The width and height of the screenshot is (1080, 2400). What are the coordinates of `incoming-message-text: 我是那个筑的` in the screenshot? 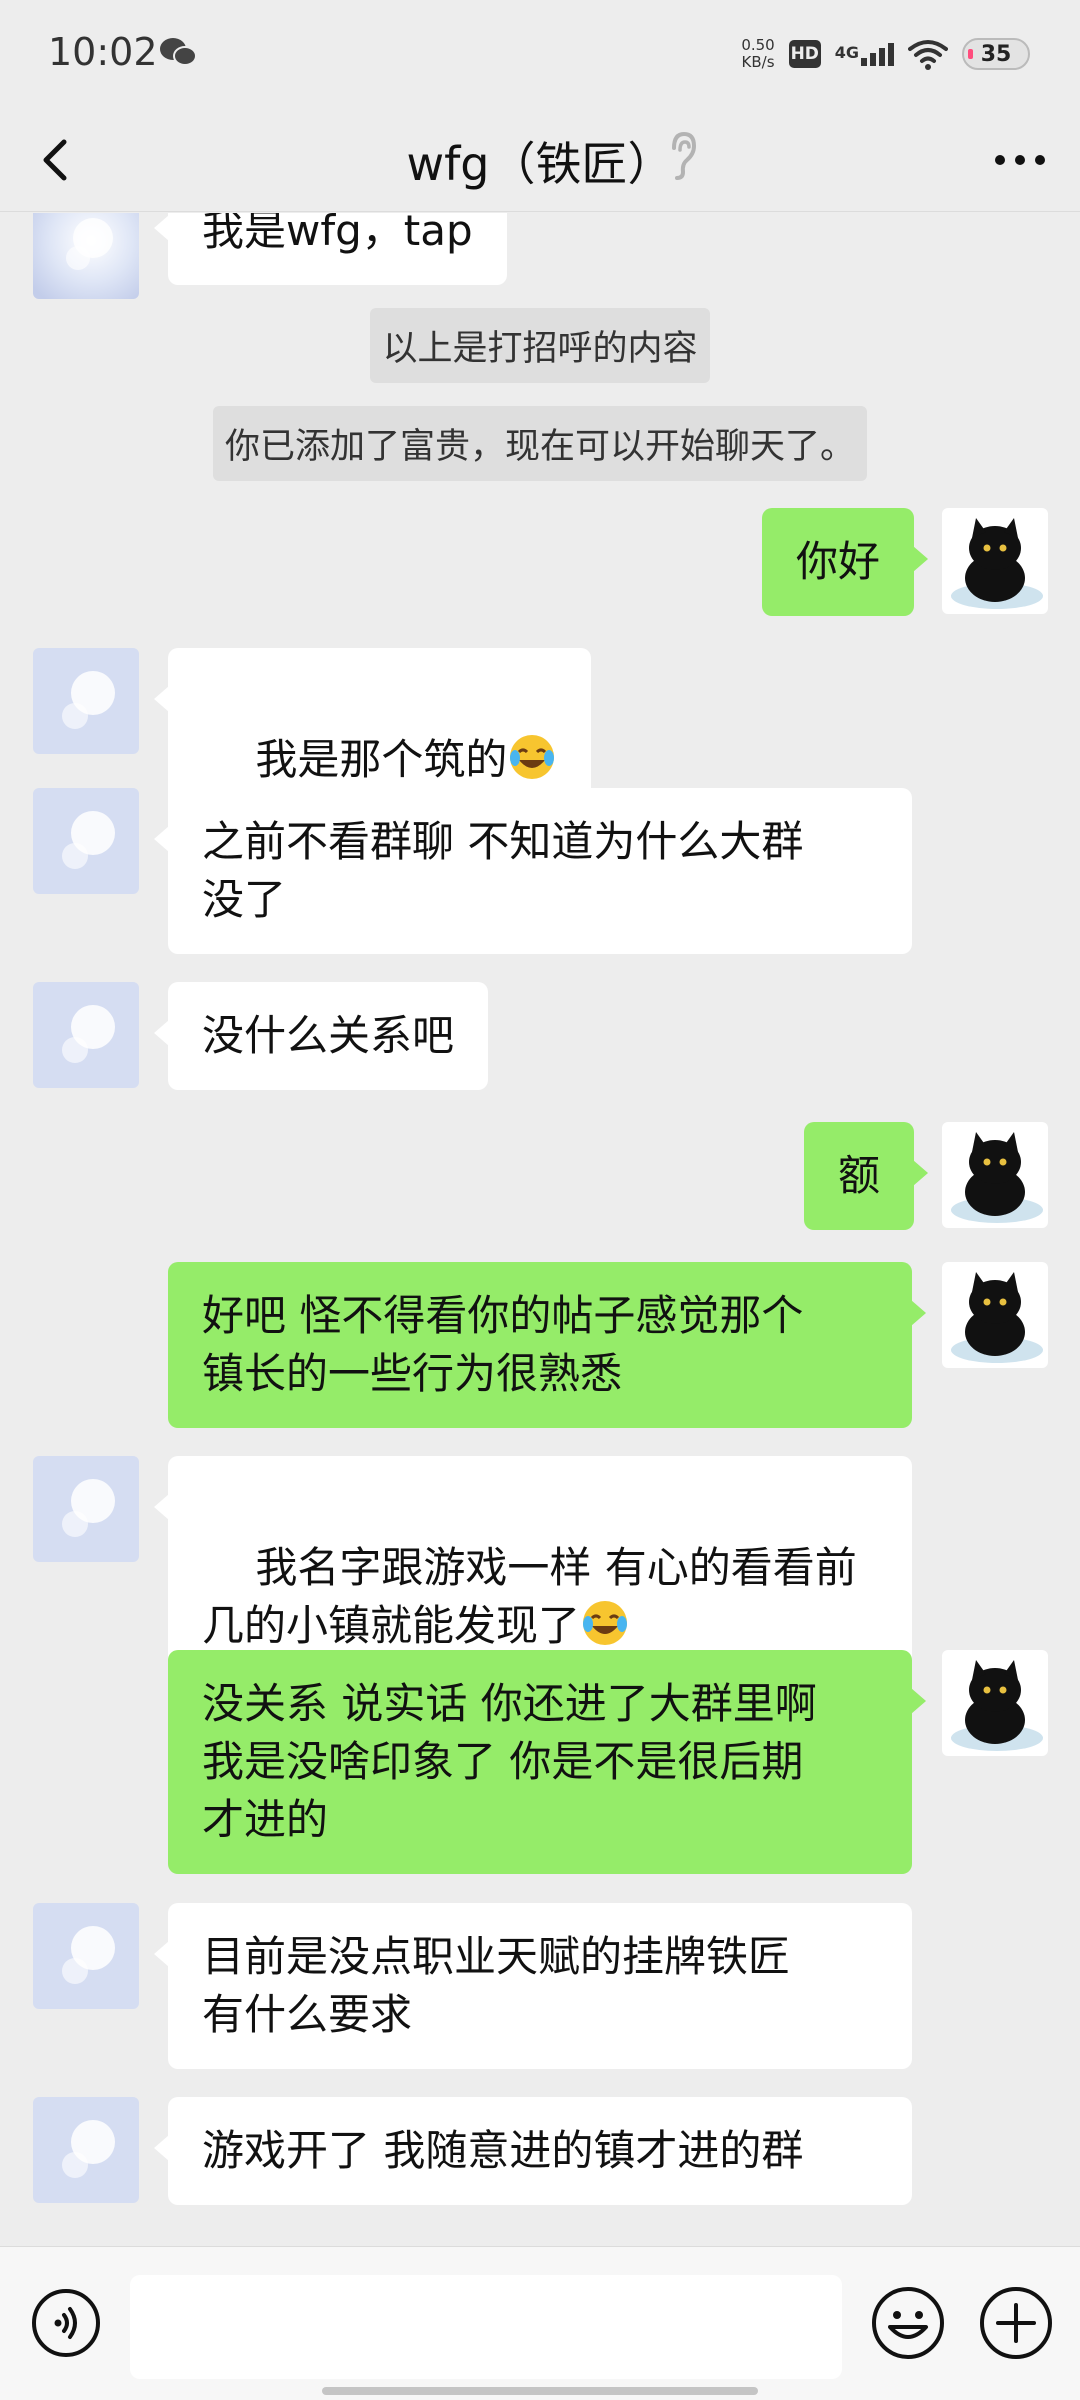 It's located at (381, 759).